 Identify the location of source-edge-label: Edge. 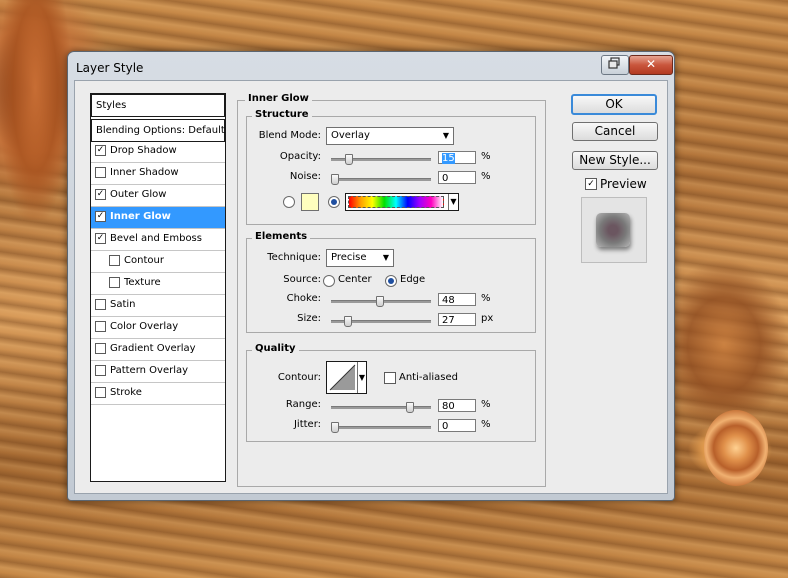
(413, 279).